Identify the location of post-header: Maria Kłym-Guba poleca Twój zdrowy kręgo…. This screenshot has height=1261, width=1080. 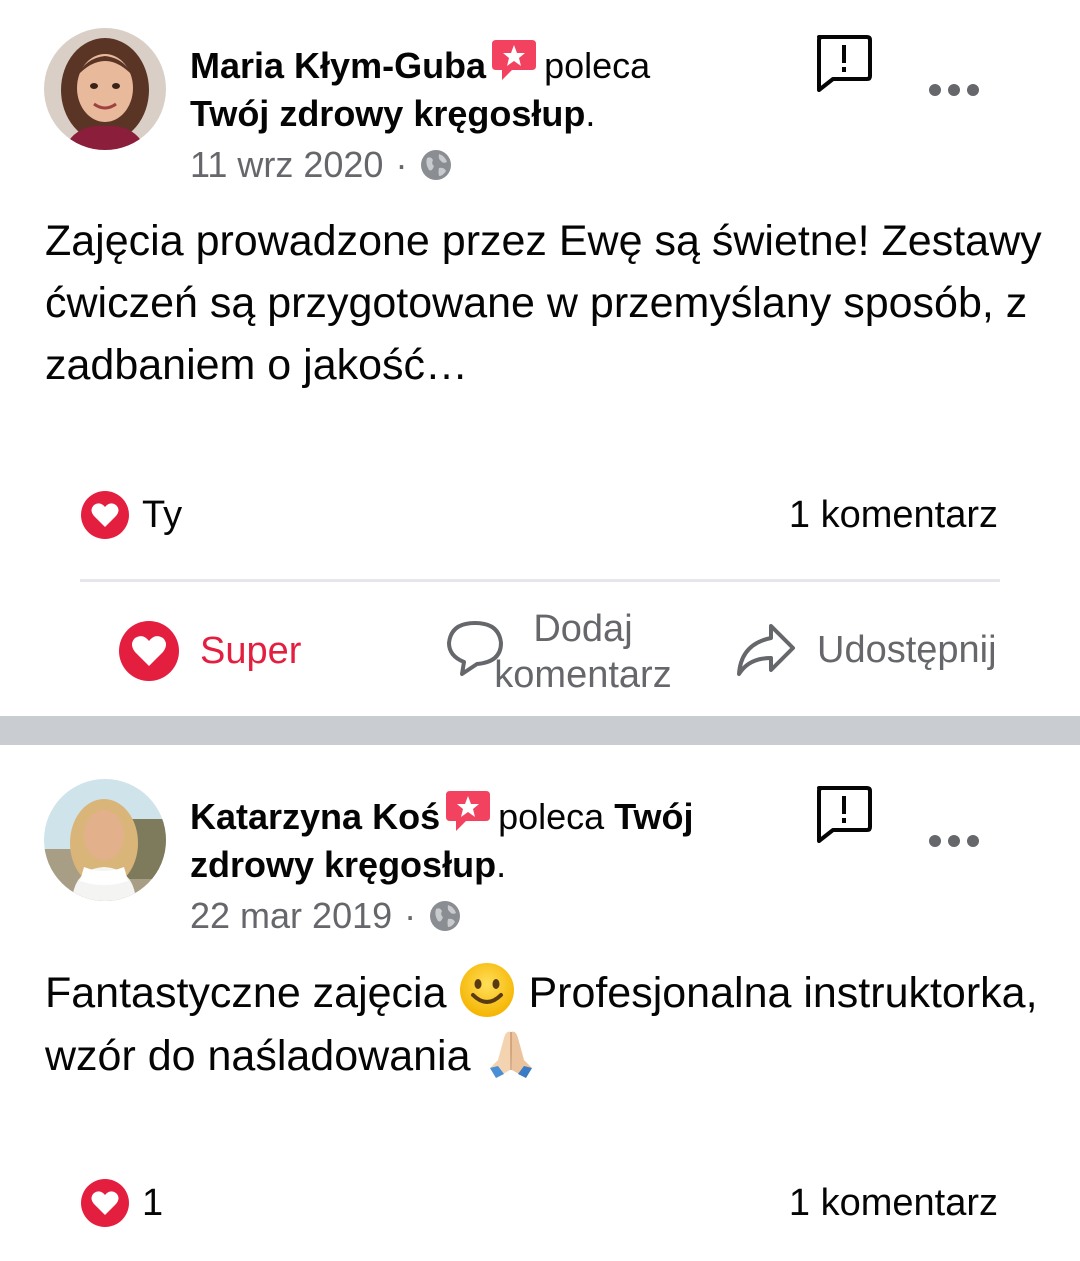
(470, 88).